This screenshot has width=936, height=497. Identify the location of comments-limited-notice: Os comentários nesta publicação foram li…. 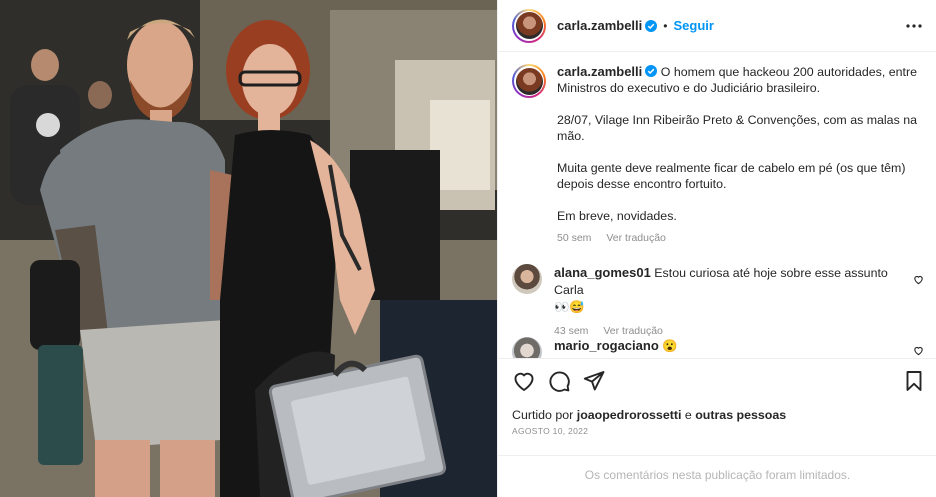
(717, 476).